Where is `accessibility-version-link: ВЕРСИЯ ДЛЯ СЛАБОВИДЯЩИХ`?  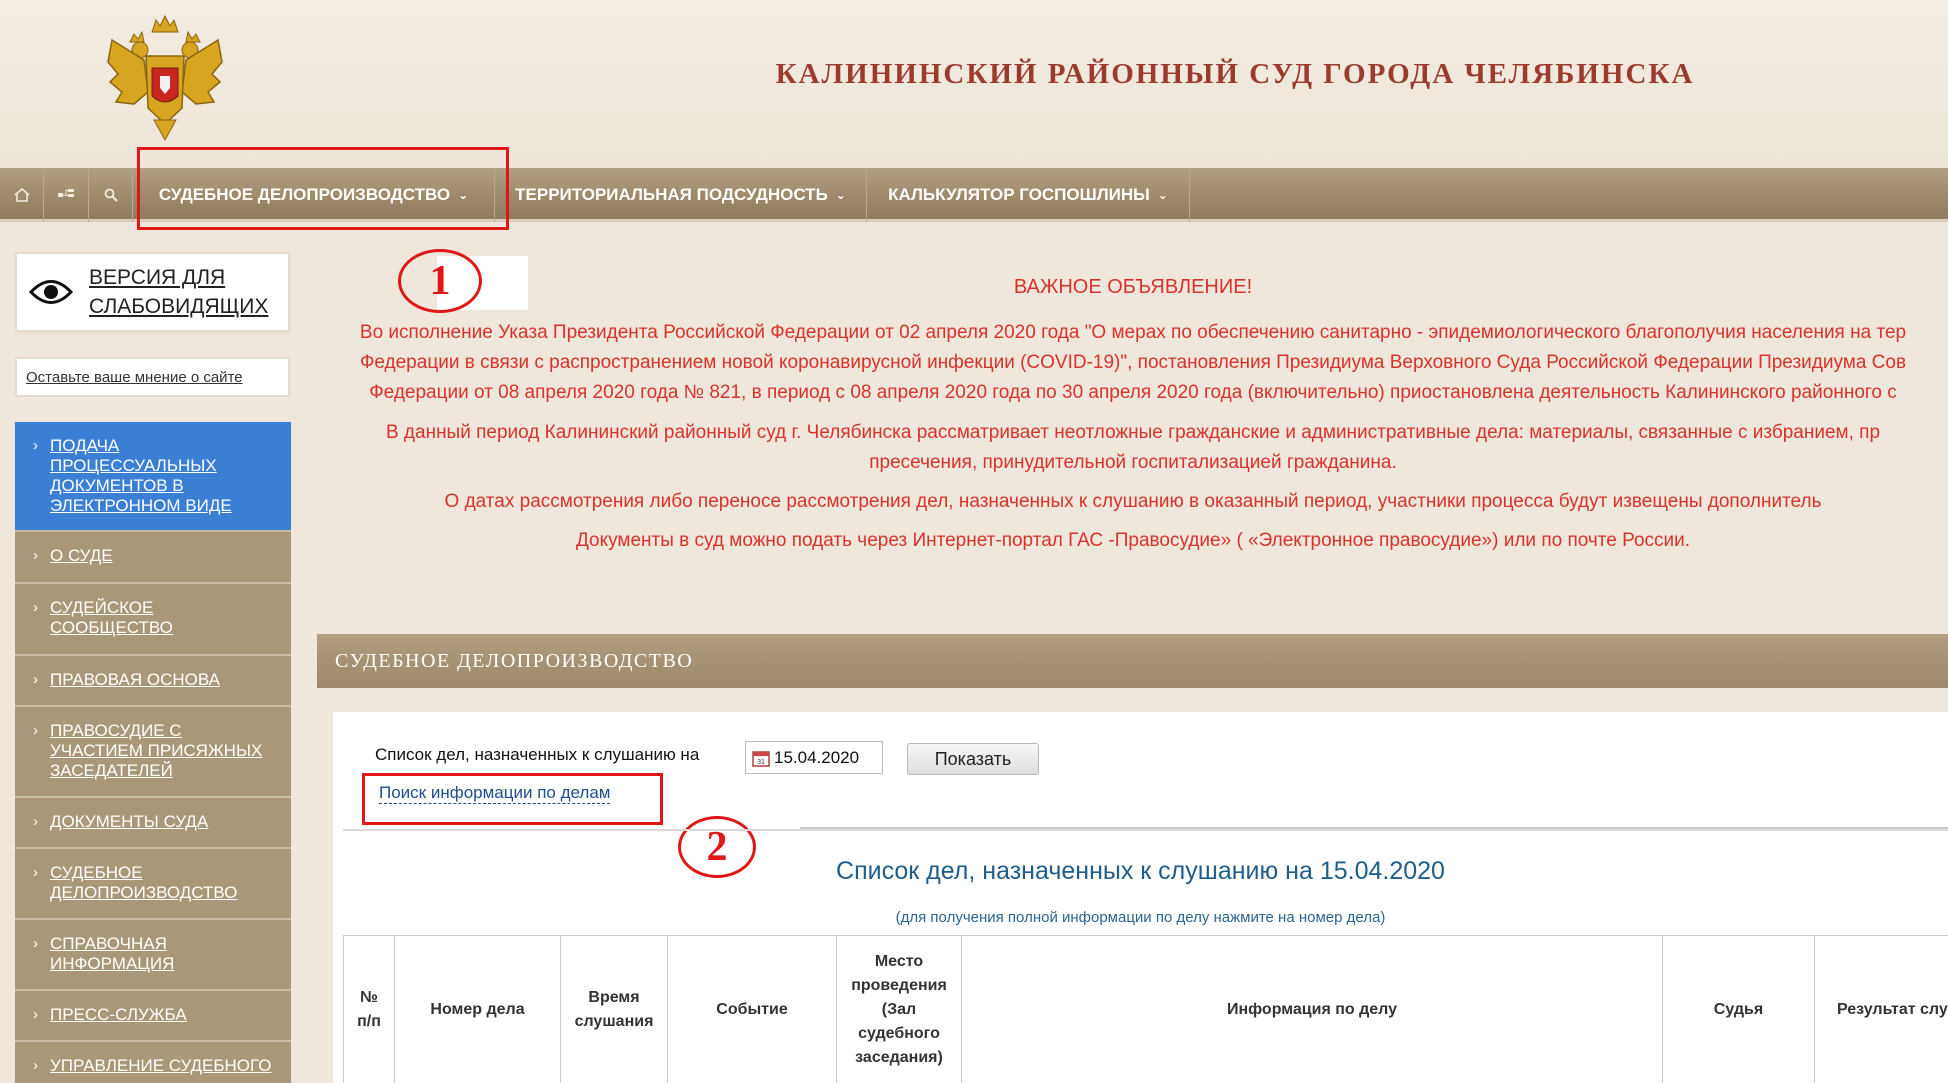 accessibility-version-link: ВЕРСИЯ ДЛЯ СЛАБОВИДЯЩИХ is located at coordinates (178, 292).